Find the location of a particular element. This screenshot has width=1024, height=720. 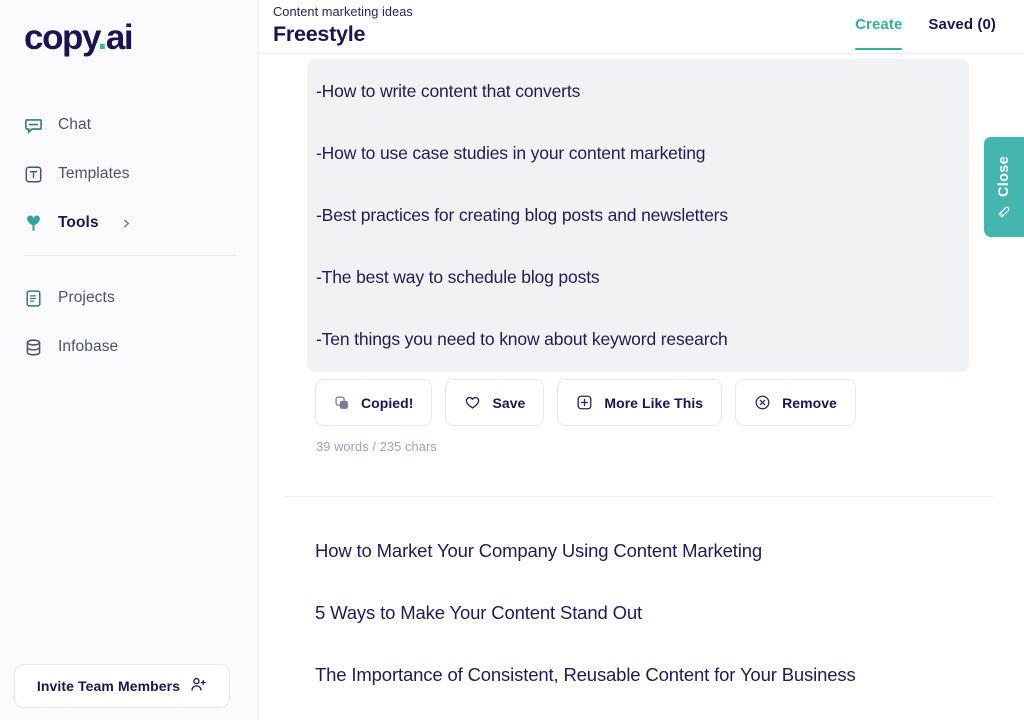

close-panel-tab: Close is located at coordinates (1004, 187).